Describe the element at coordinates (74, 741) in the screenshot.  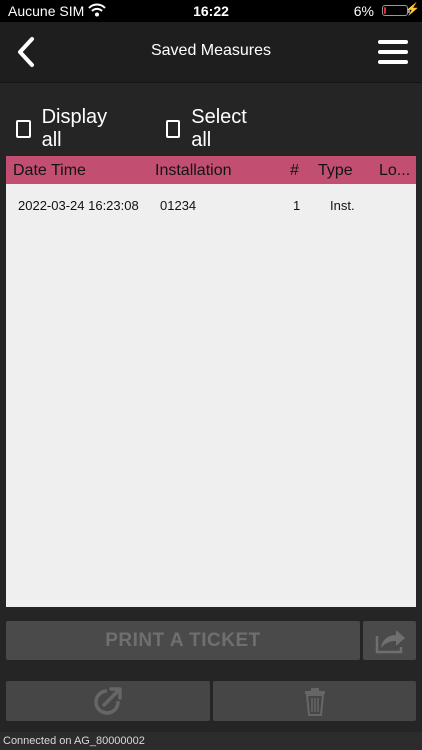
I see `connection-status: Connected on AG_80000002` at that location.